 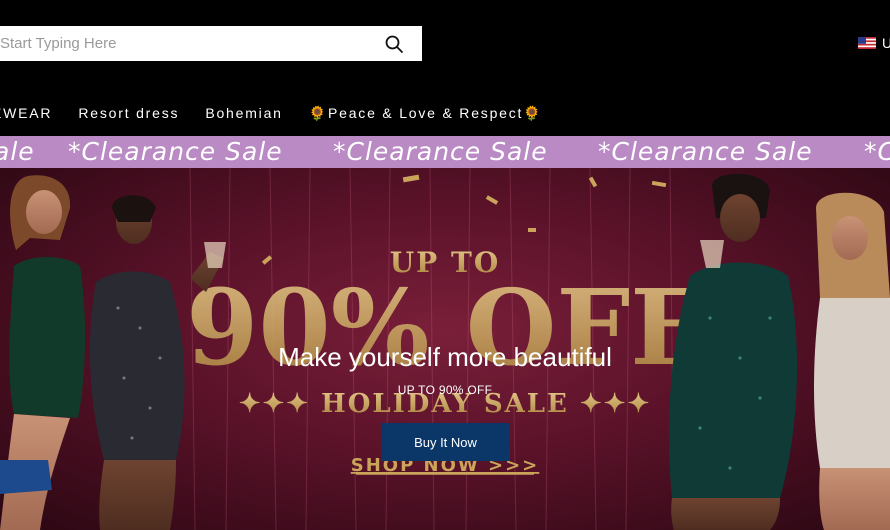 What do you see at coordinates (185, 43) in the screenshot?
I see `search-input` at bounding box center [185, 43].